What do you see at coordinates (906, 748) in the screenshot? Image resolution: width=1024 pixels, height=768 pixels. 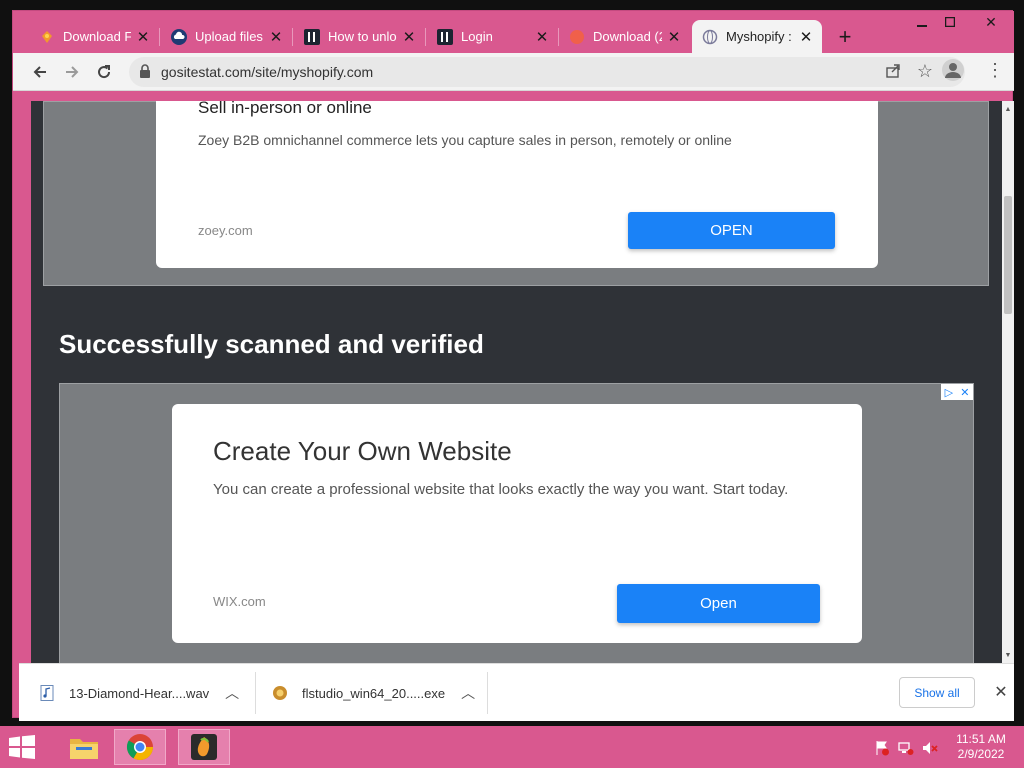 I see `network-icon` at bounding box center [906, 748].